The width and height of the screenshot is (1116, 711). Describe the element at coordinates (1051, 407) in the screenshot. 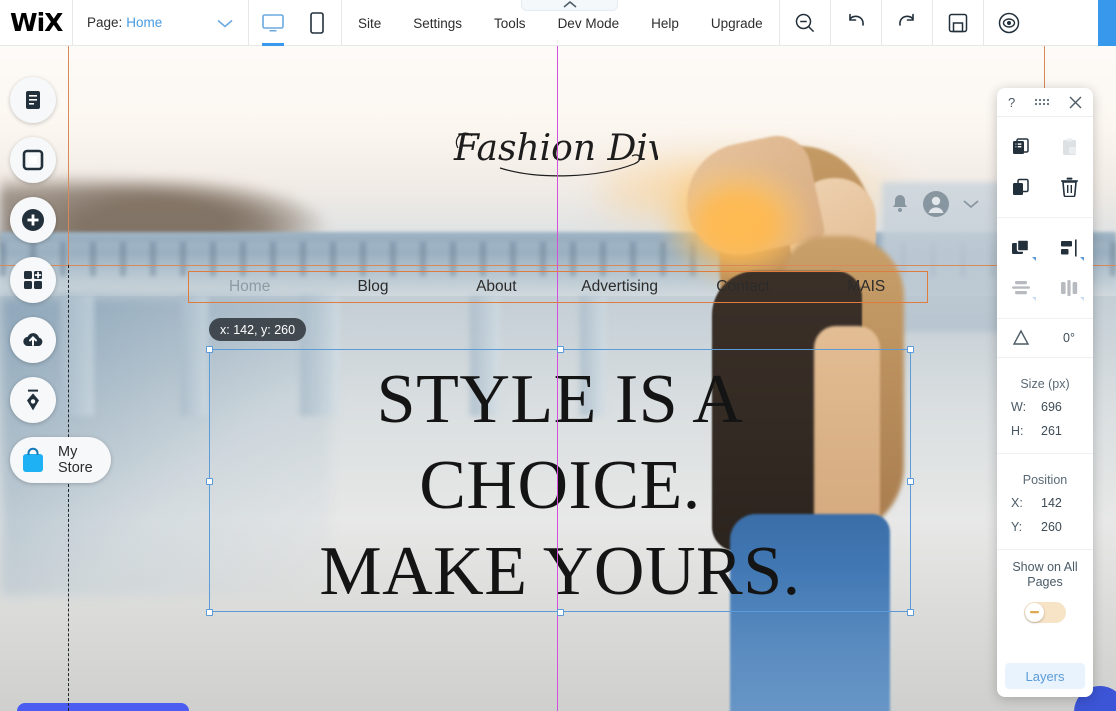

I see `width-value: 696` at that location.